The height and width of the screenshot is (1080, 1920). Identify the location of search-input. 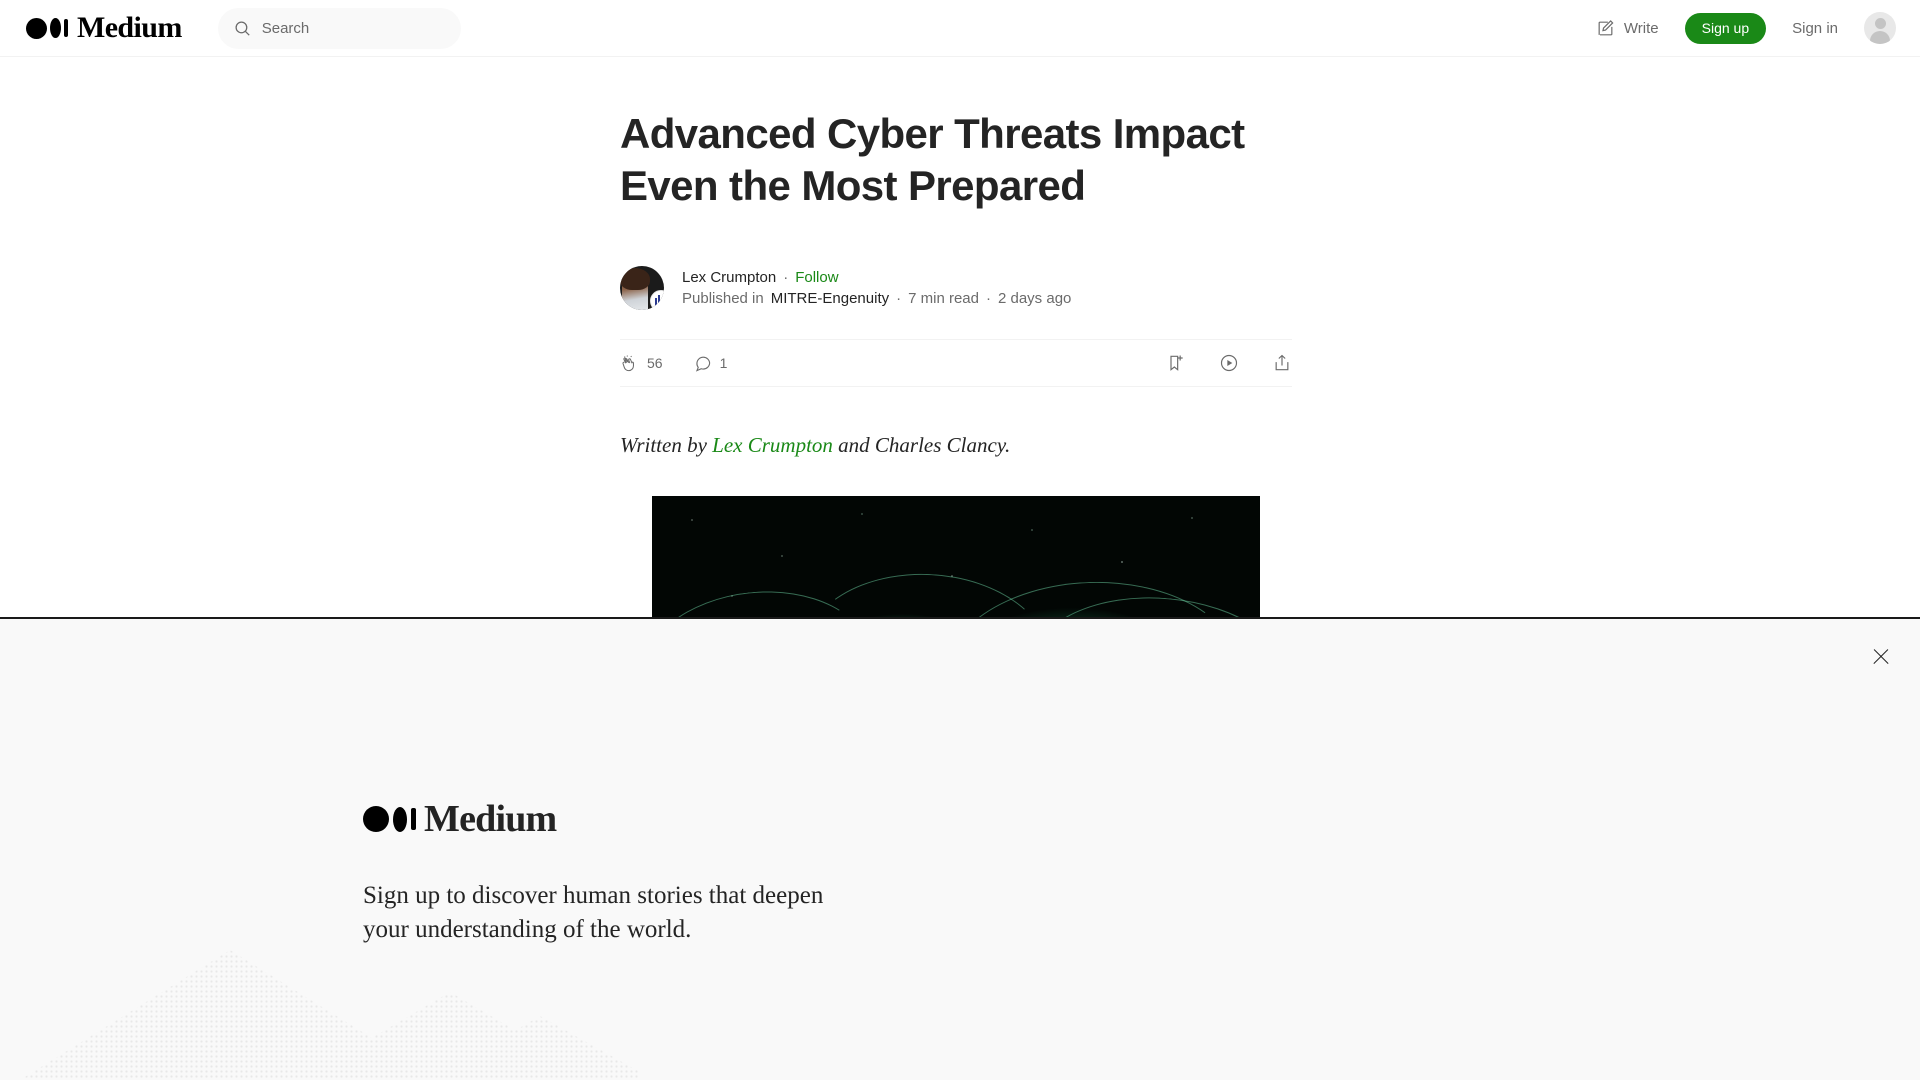
(346, 28).